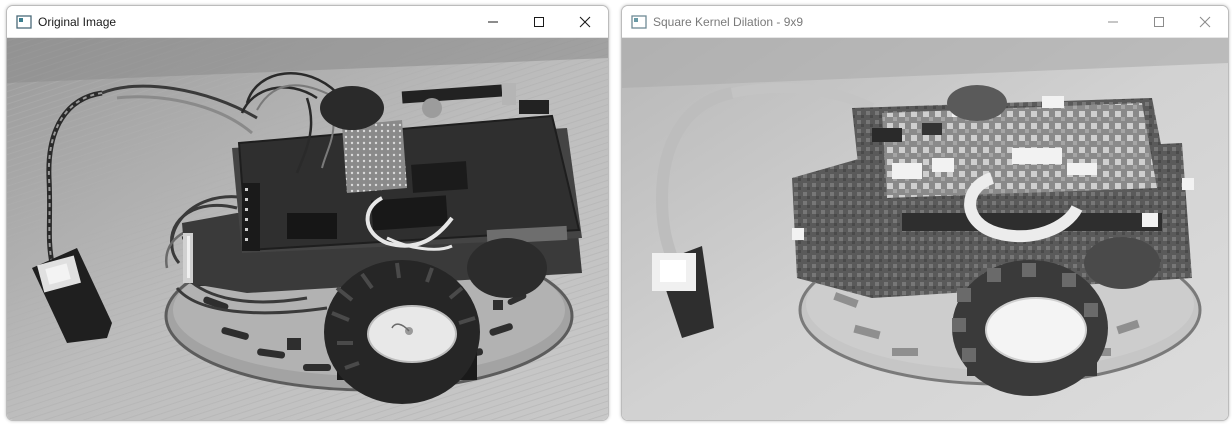  I want to click on title-bar: Square Kernel Dilation - 9x9, so click(925, 22).